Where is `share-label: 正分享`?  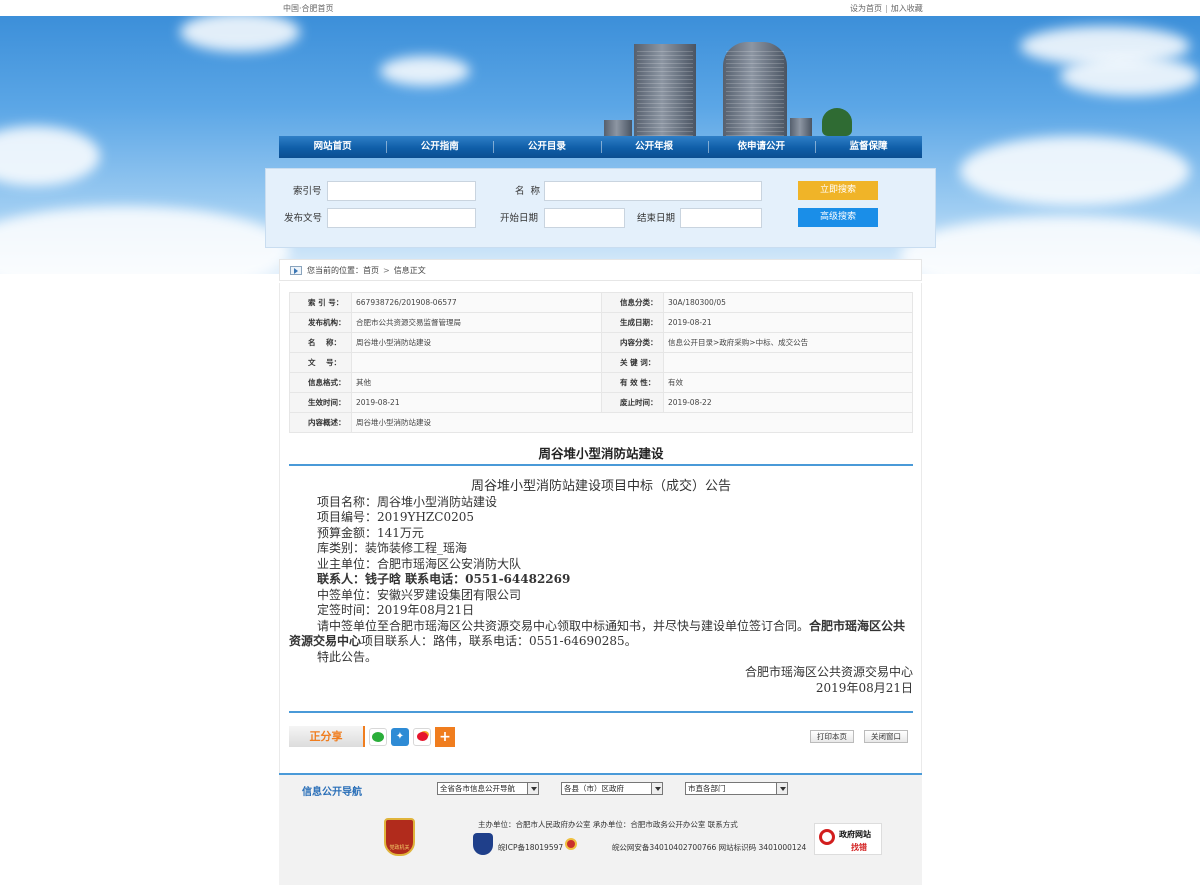
share-label: 正分享 is located at coordinates (327, 736).